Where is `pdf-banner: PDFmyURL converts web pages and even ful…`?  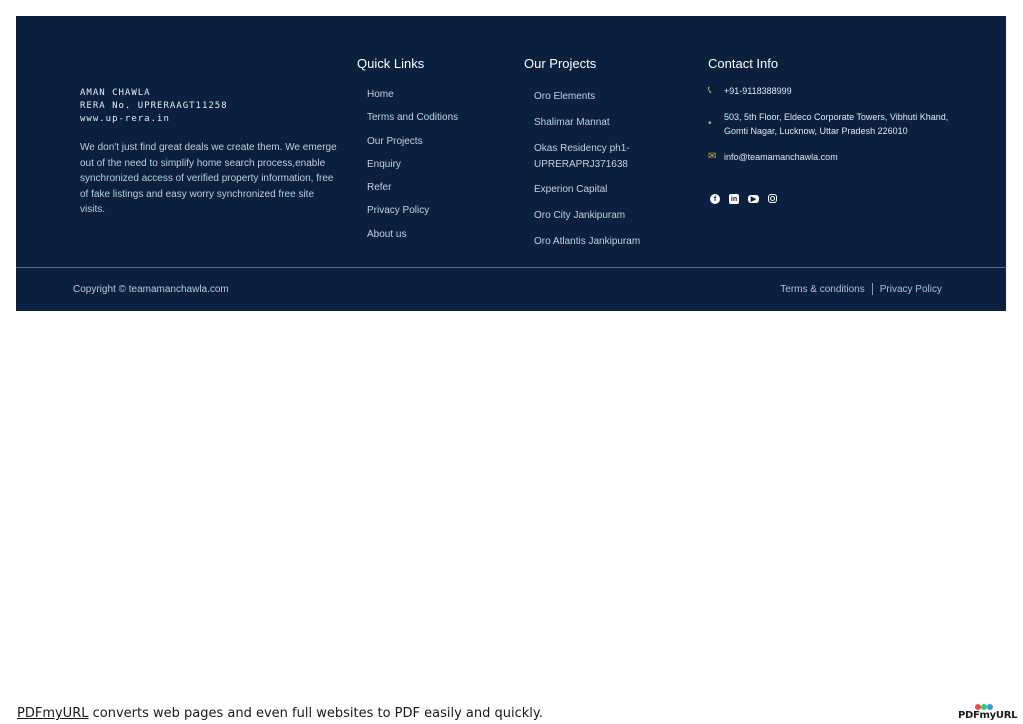
pdf-banner: PDFmyURL converts web pages and even ful… is located at coordinates (280, 713).